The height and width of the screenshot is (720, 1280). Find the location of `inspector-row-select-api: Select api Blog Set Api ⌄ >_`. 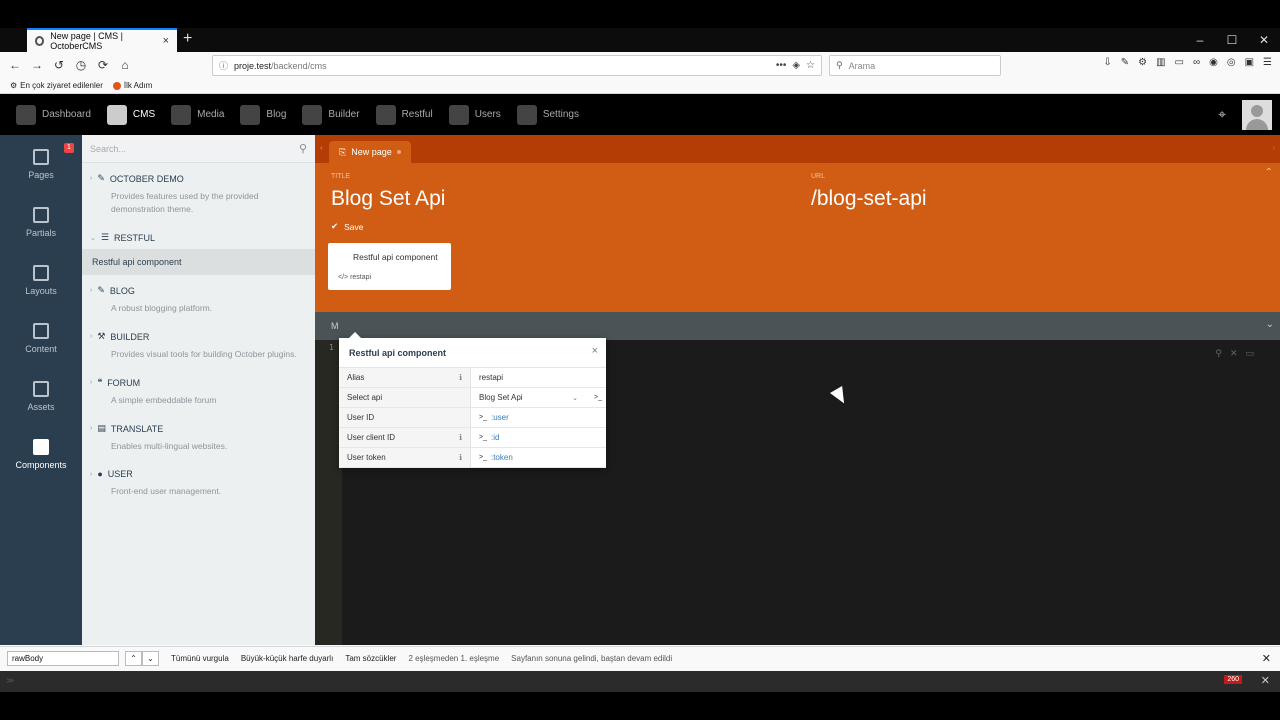

inspector-row-select-api: Select api Blog Set Api ⌄ >_ is located at coordinates (472, 398).